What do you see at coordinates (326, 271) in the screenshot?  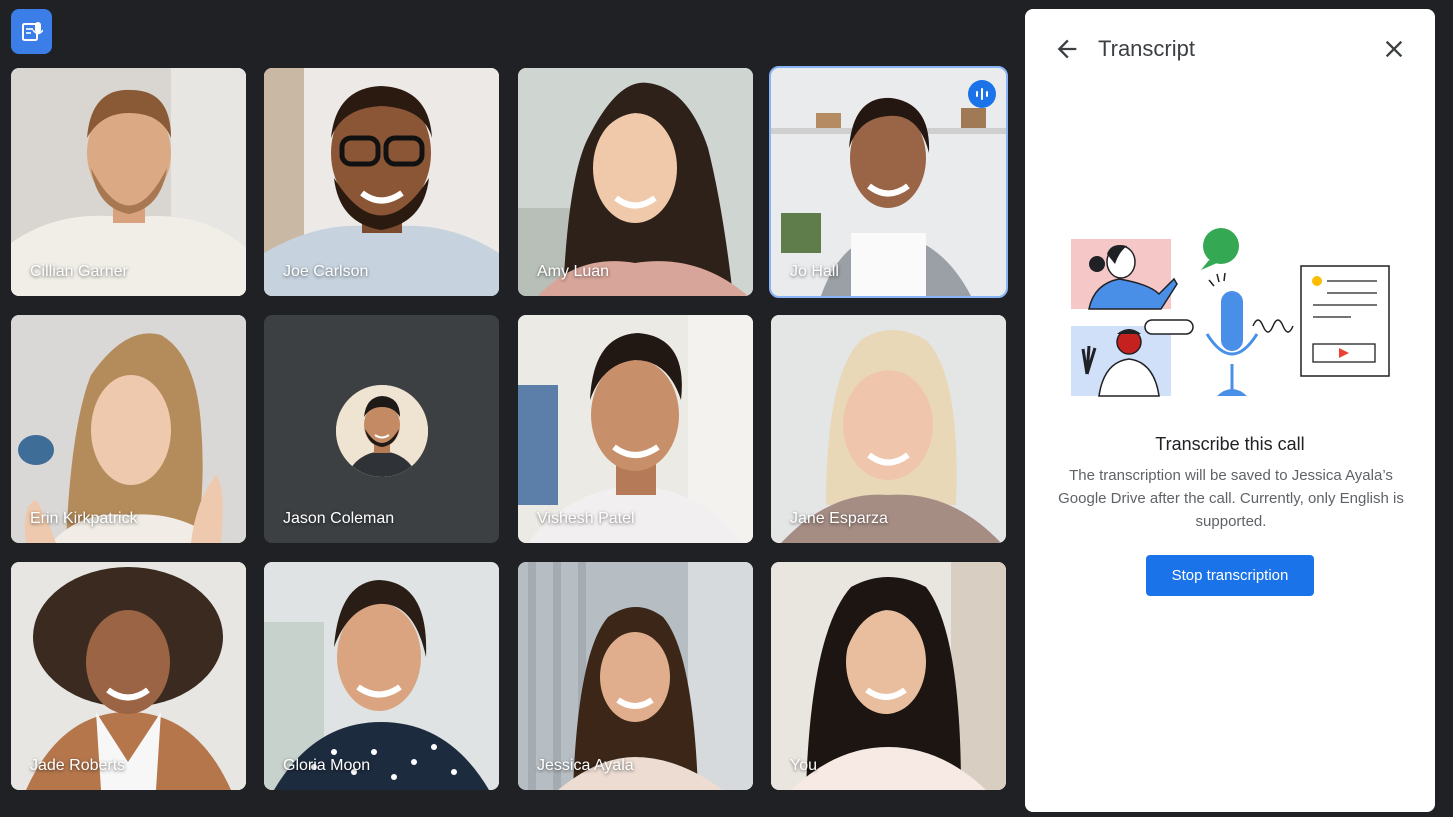 I see `participant-name: Joe Carlson` at bounding box center [326, 271].